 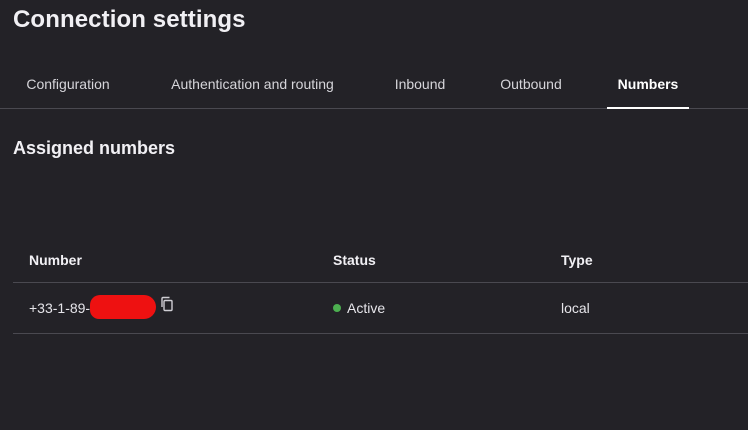 I want to click on tab-authentication-and-routing: Authentication and routing, so click(x=252, y=85).